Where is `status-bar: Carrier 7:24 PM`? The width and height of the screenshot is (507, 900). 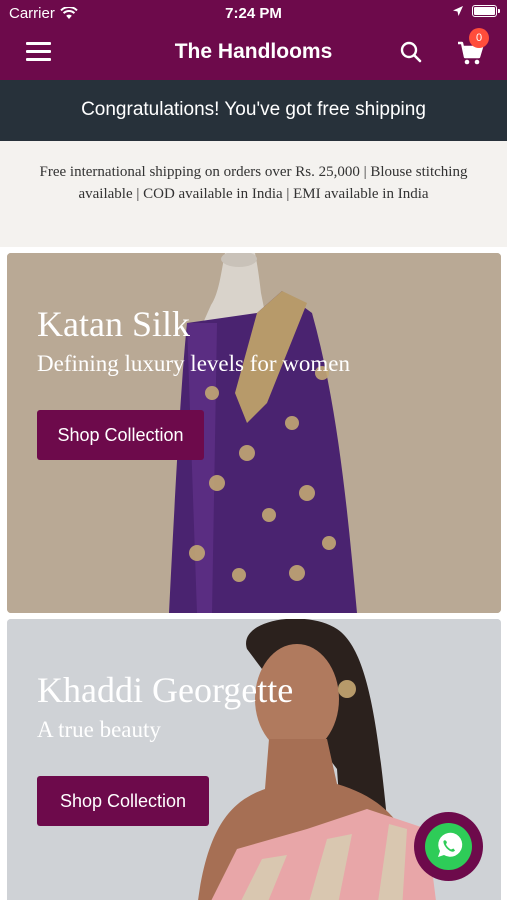
status-bar: Carrier 7:24 PM is located at coordinates (253, 13).